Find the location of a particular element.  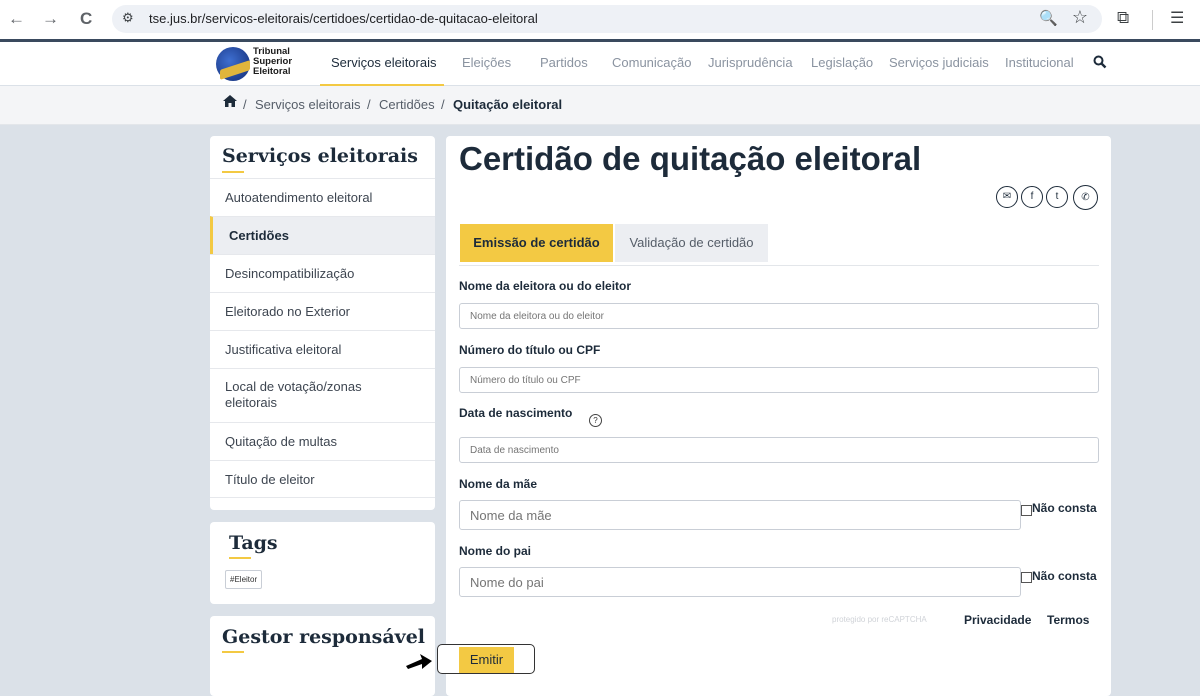

menu-item-partidos: Partidos is located at coordinates (564, 62).